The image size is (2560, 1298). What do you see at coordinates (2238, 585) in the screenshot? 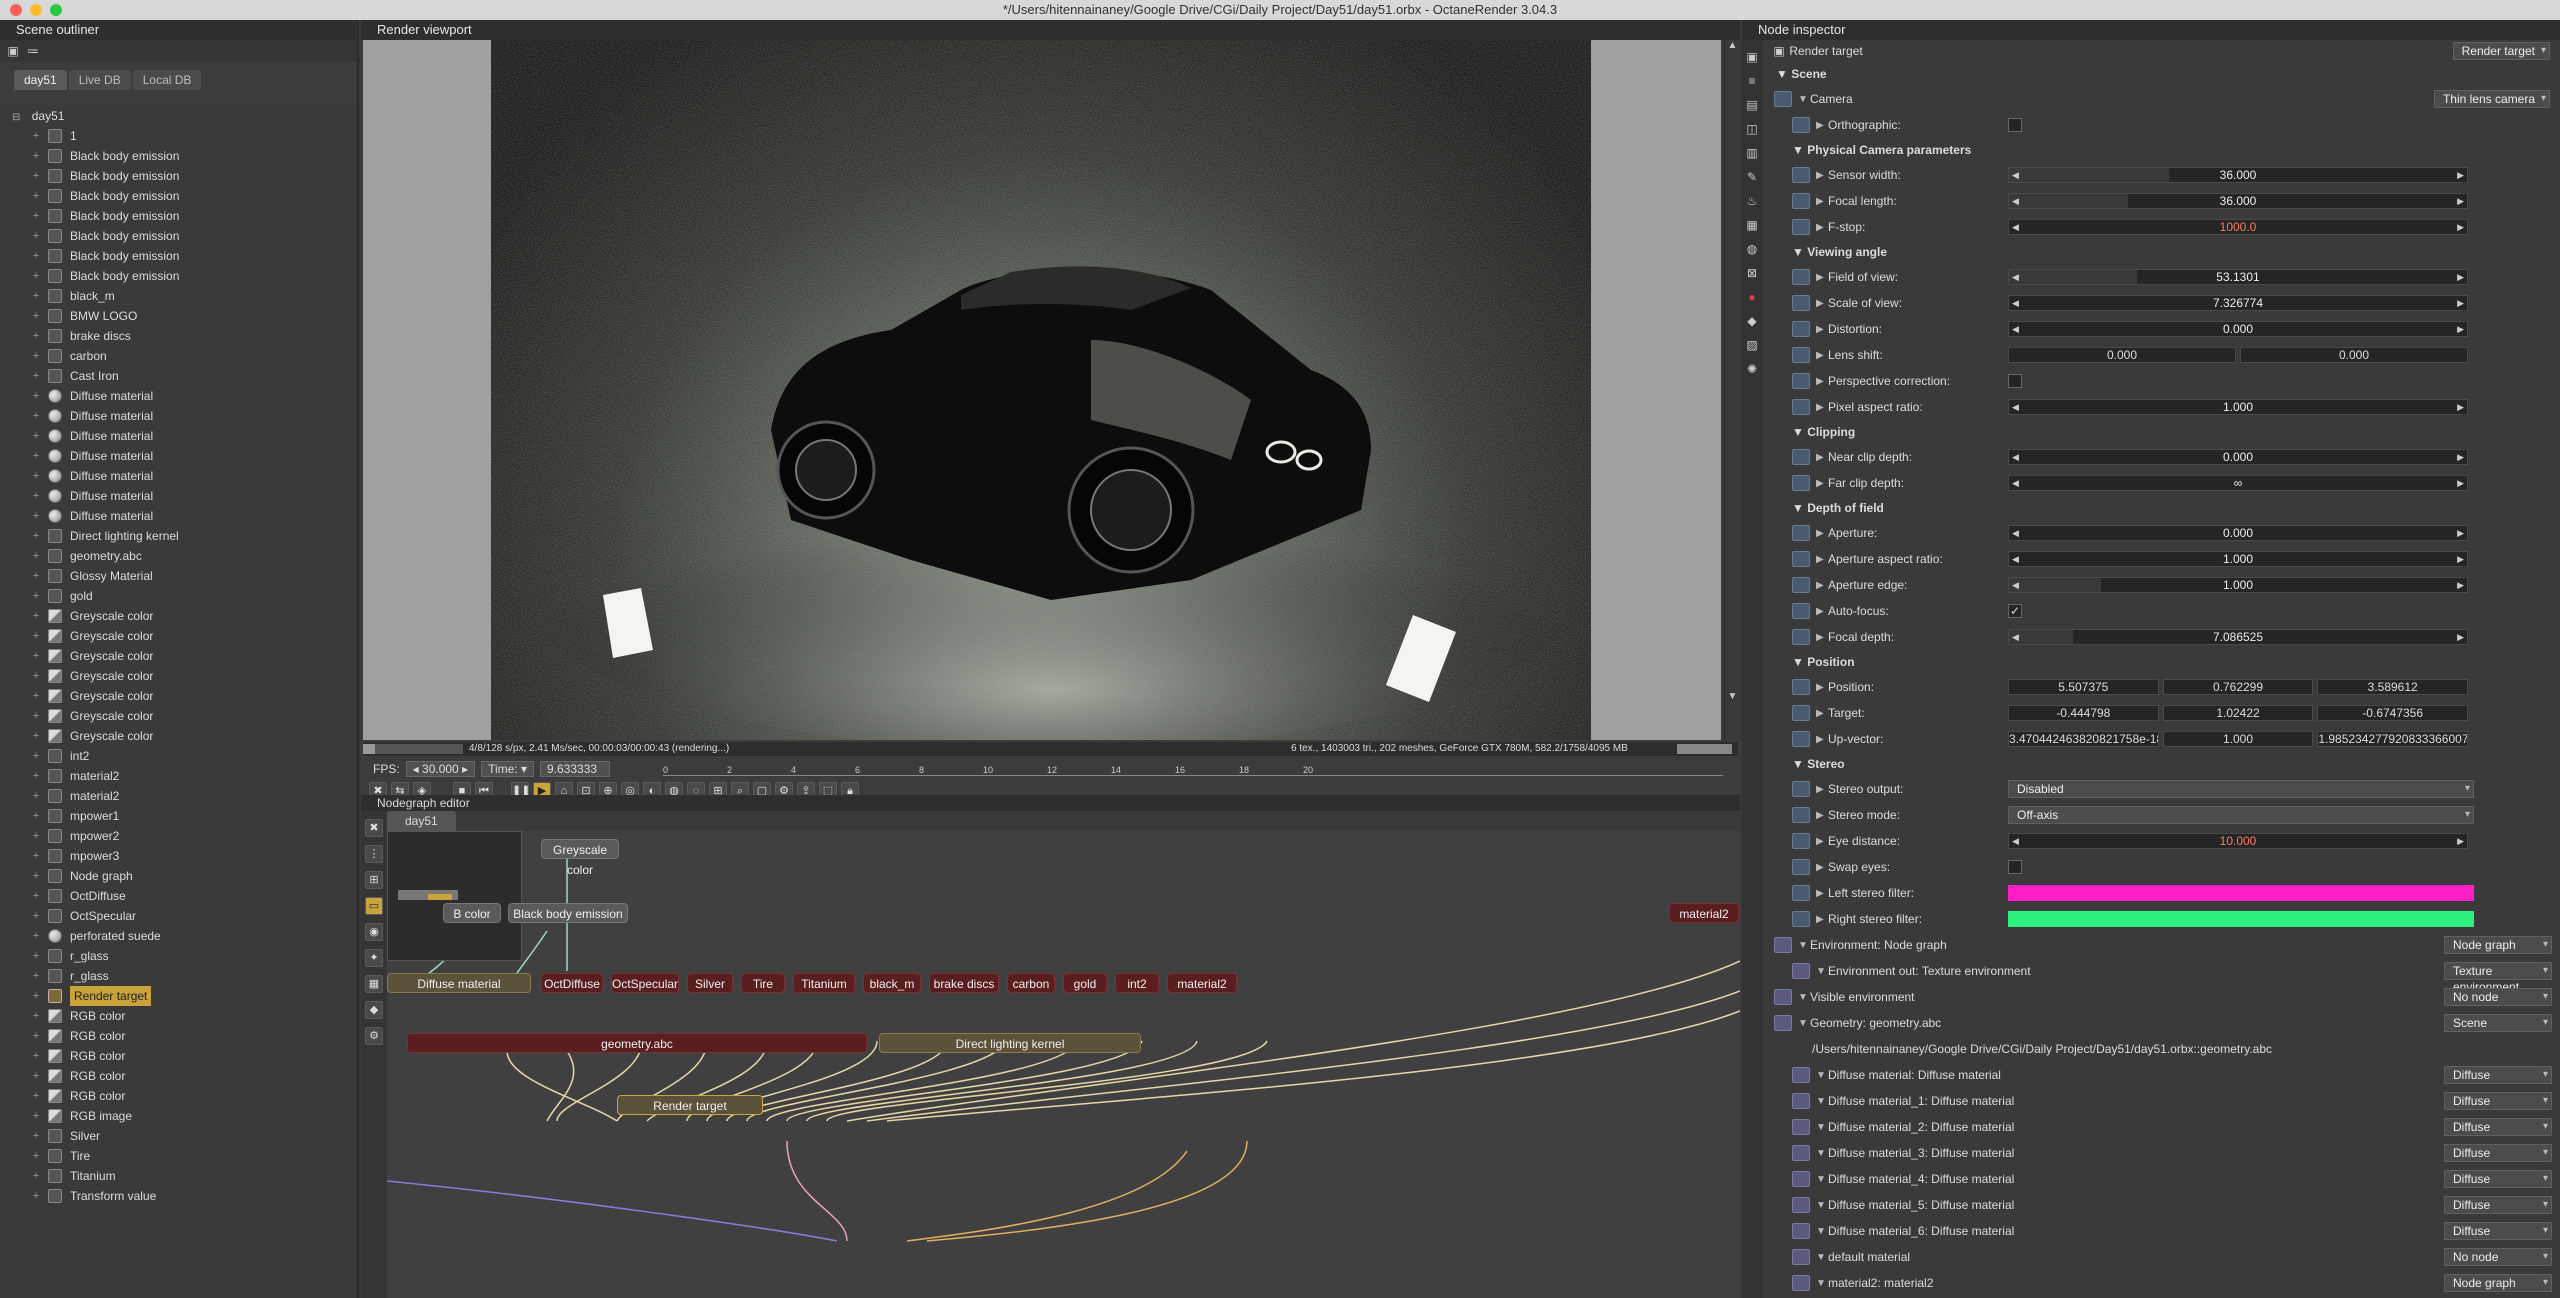
I see `aperture-edge-row-slider: ◀ 1.000 ▶` at bounding box center [2238, 585].